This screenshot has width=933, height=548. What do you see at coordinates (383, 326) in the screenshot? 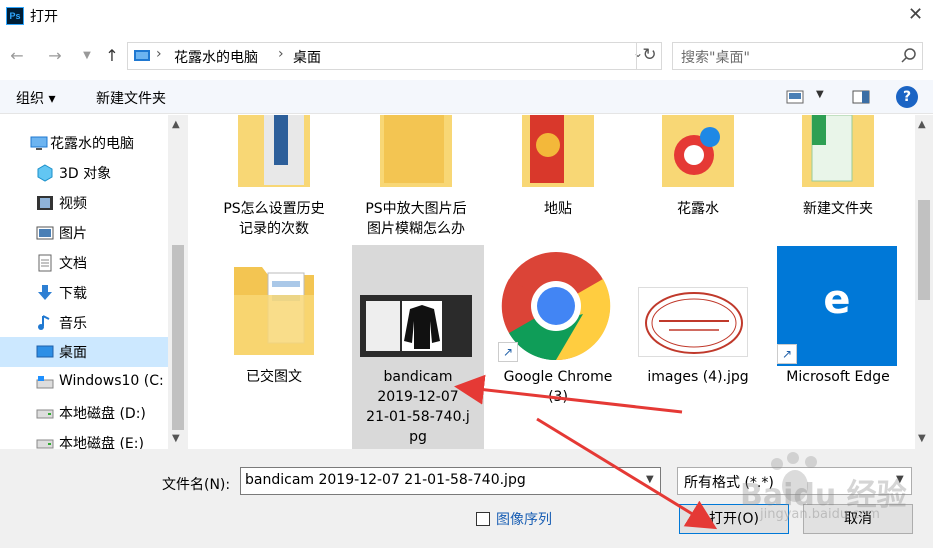
I see `thumbnail-panel` at bounding box center [383, 326].